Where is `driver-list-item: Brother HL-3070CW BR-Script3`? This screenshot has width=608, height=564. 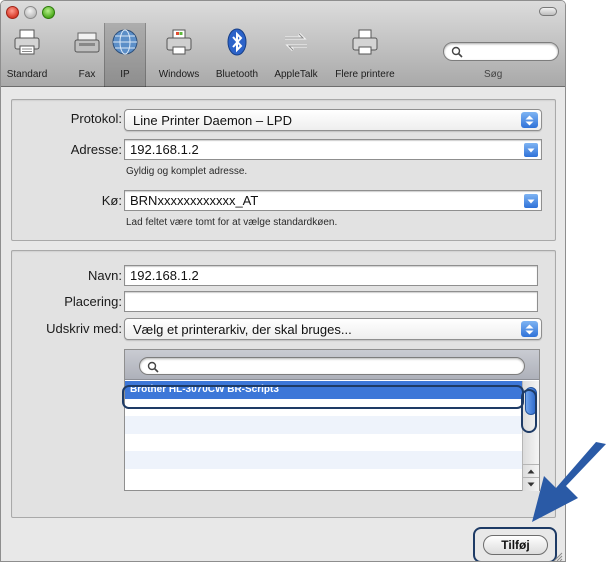 driver-list-item: Brother HL-3070CW BR-Script3 is located at coordinates (324, 390).